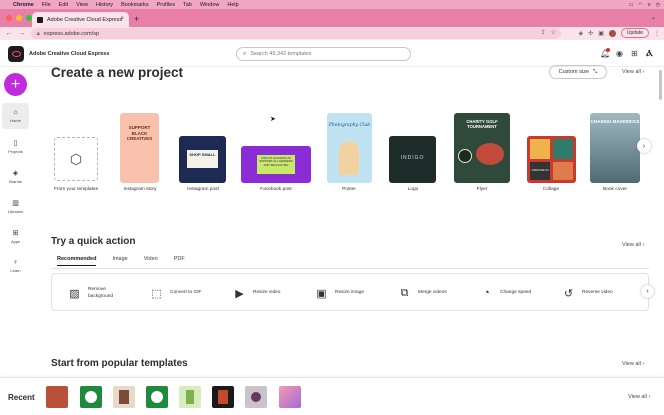  Describe the element at coordinates (633, 245) in the screenshot. I see `quick-view-all-link: View all ›` at that location.